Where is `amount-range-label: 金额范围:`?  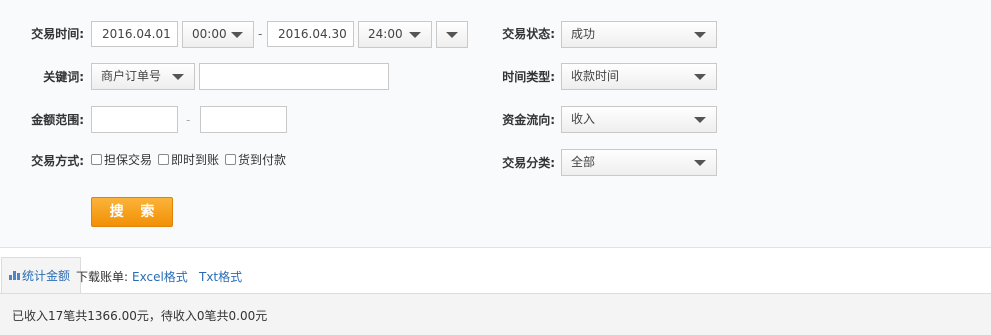 amount-range-label: 金额范围: is located at coordinates (57, 120).